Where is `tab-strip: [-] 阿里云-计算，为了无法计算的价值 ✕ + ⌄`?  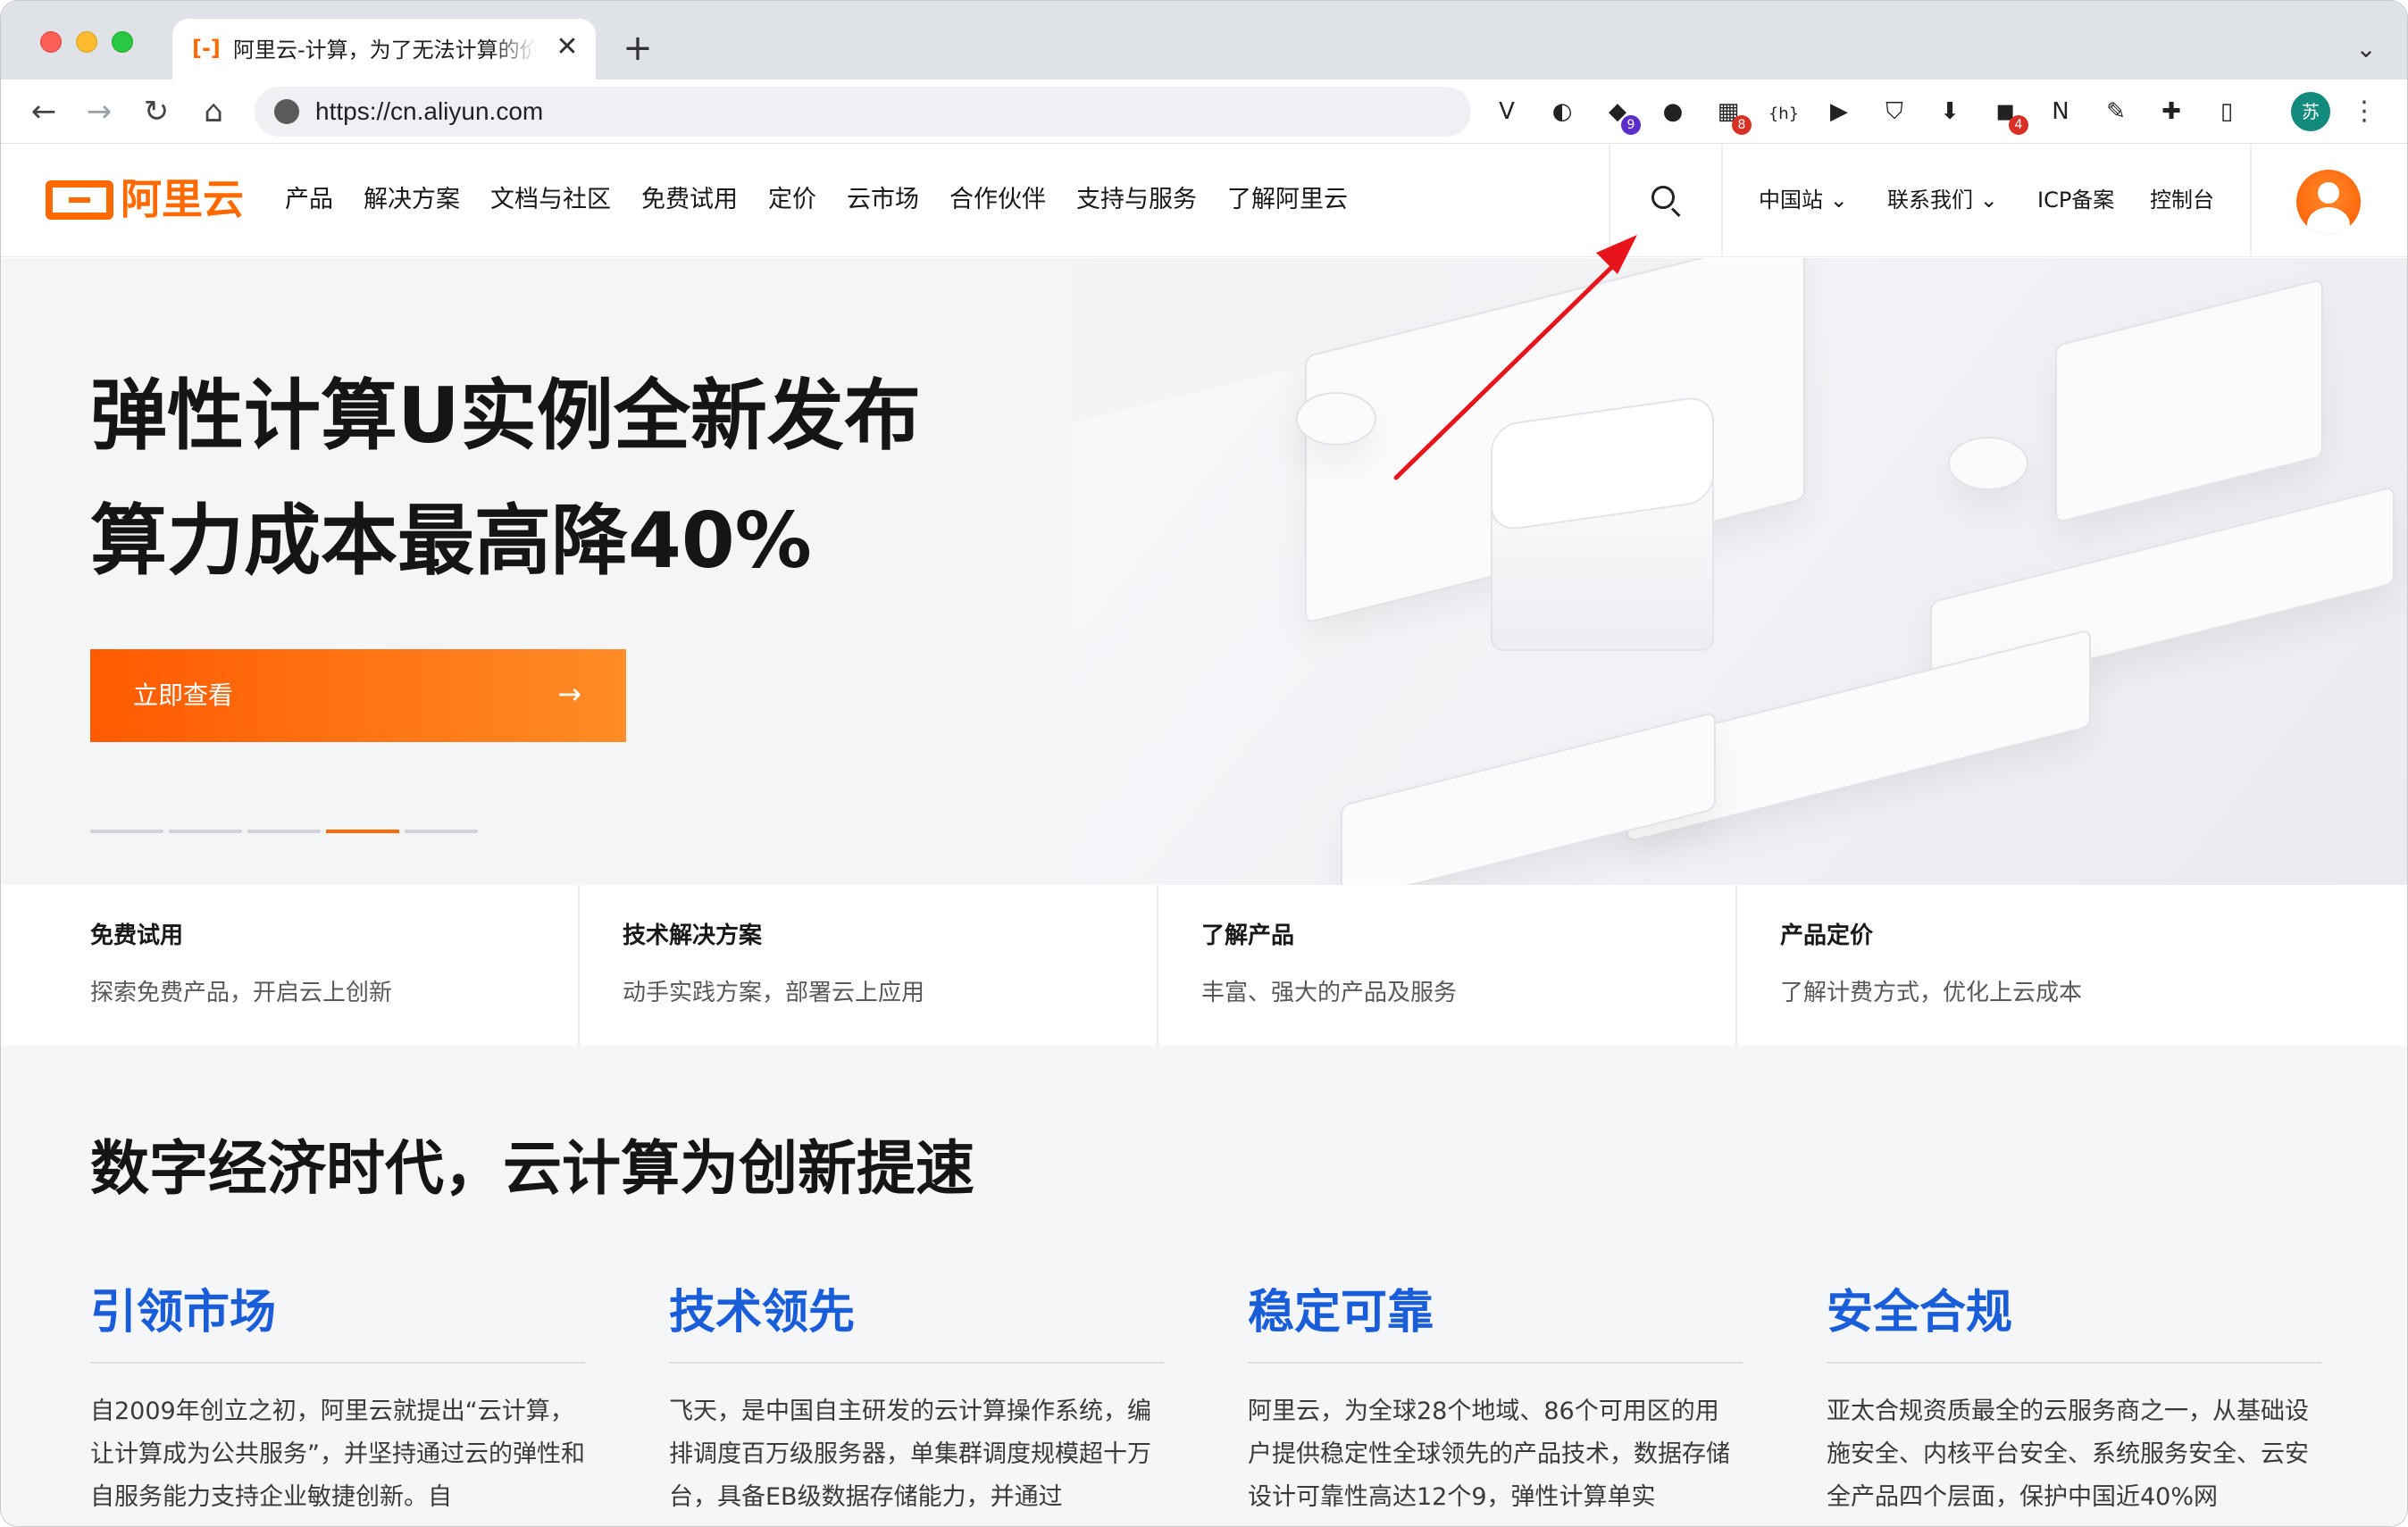
tab-strip: [-] 阿里云-计算，为了无法计算的价值 ✕ + ⌄ is located at coordinates (1204, 40).